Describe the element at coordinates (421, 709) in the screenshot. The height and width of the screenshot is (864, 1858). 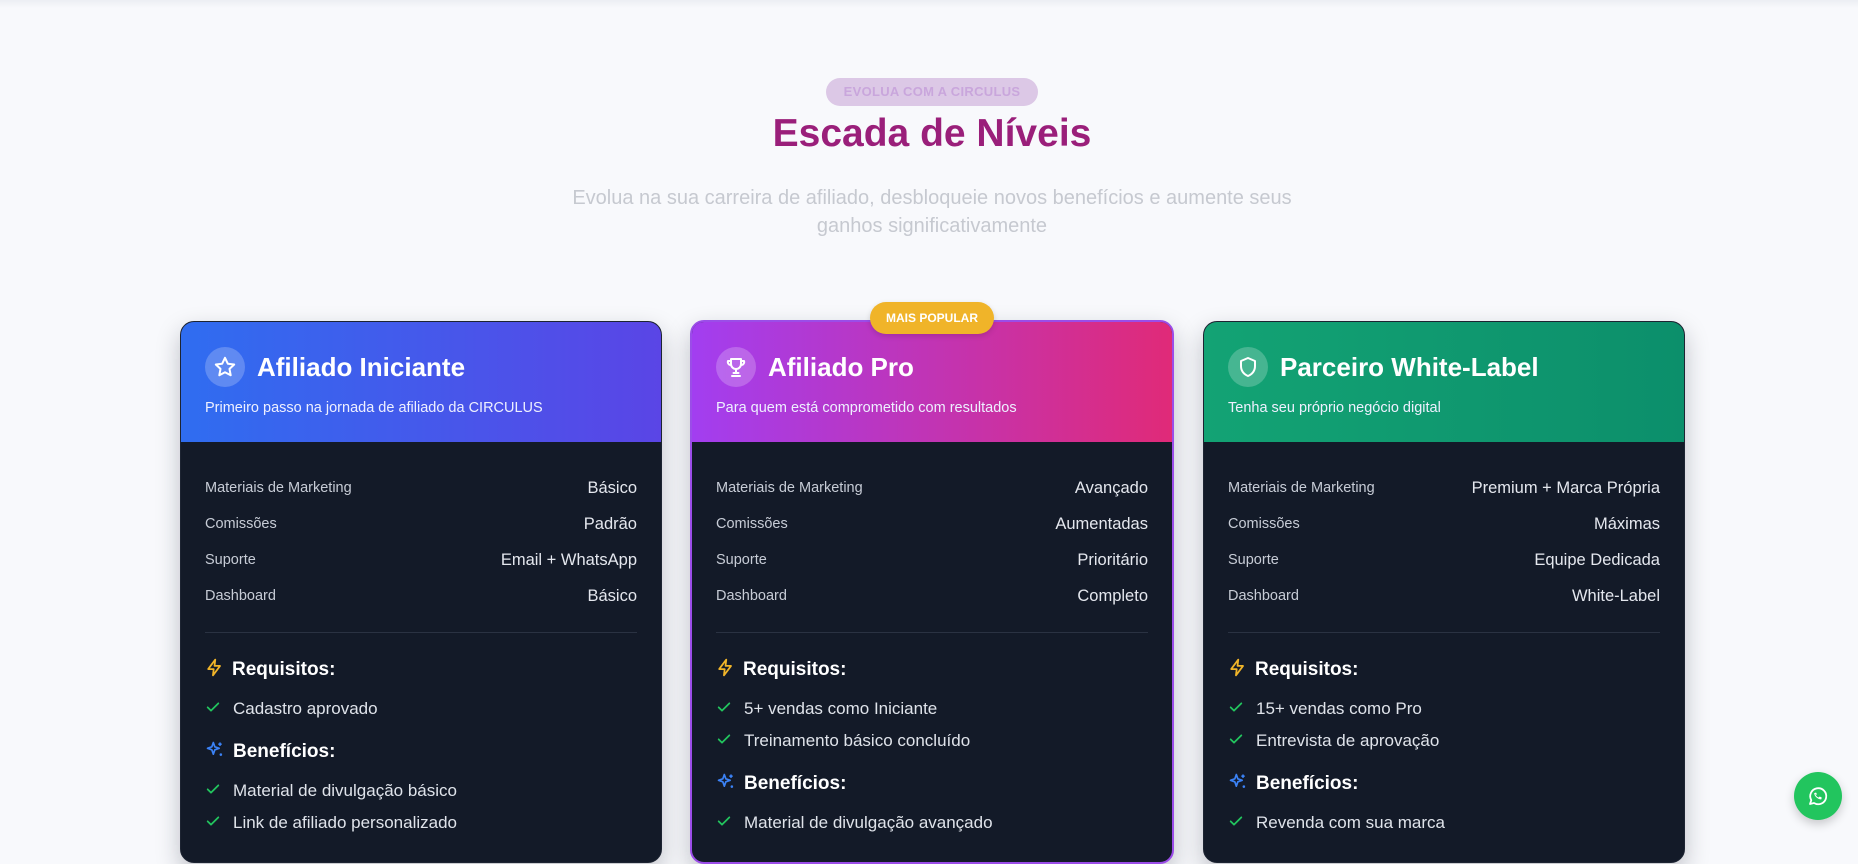
I see `requirement-item: Cadastro aprovado` at that location.